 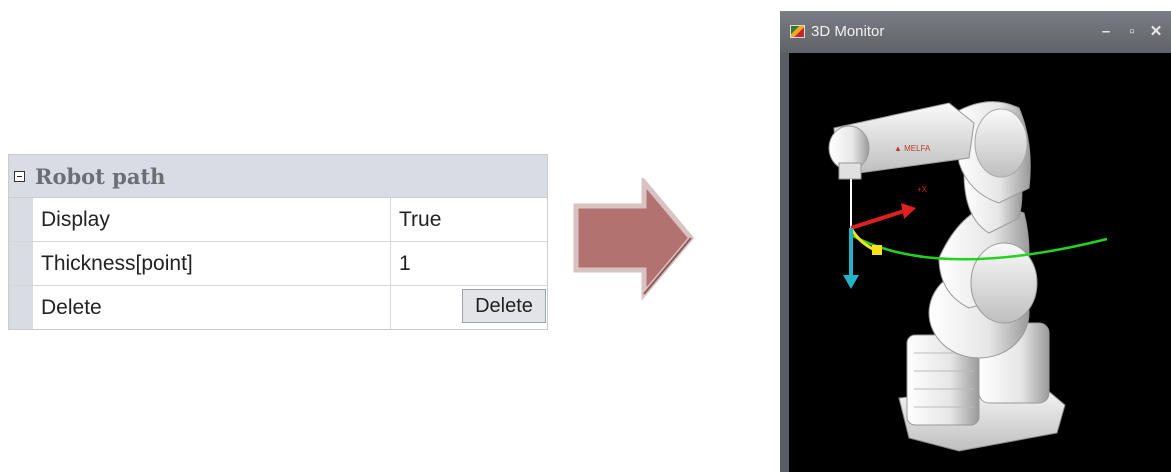 I want to click on property-row-thickness: Thickness[point] 1, so click(x=278, y=264).